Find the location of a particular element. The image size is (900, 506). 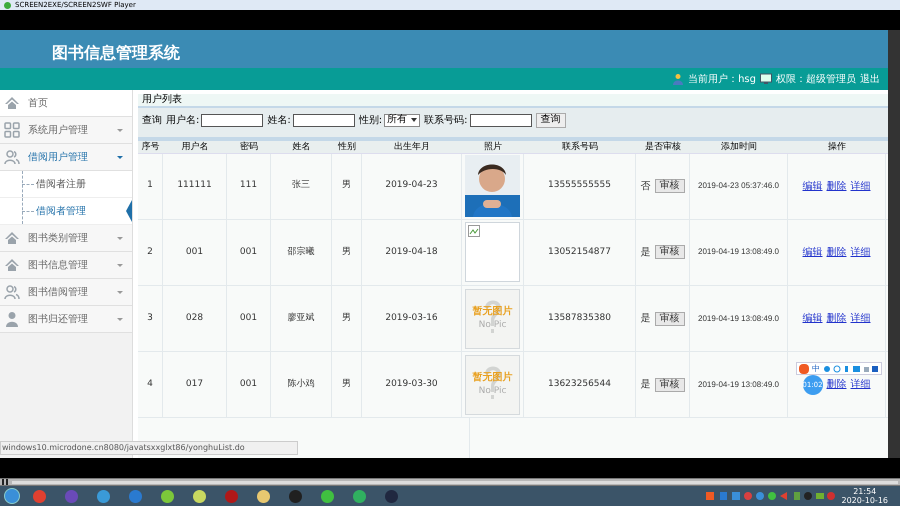

column-header: 联系号码 is located at coordinates (580, 146).